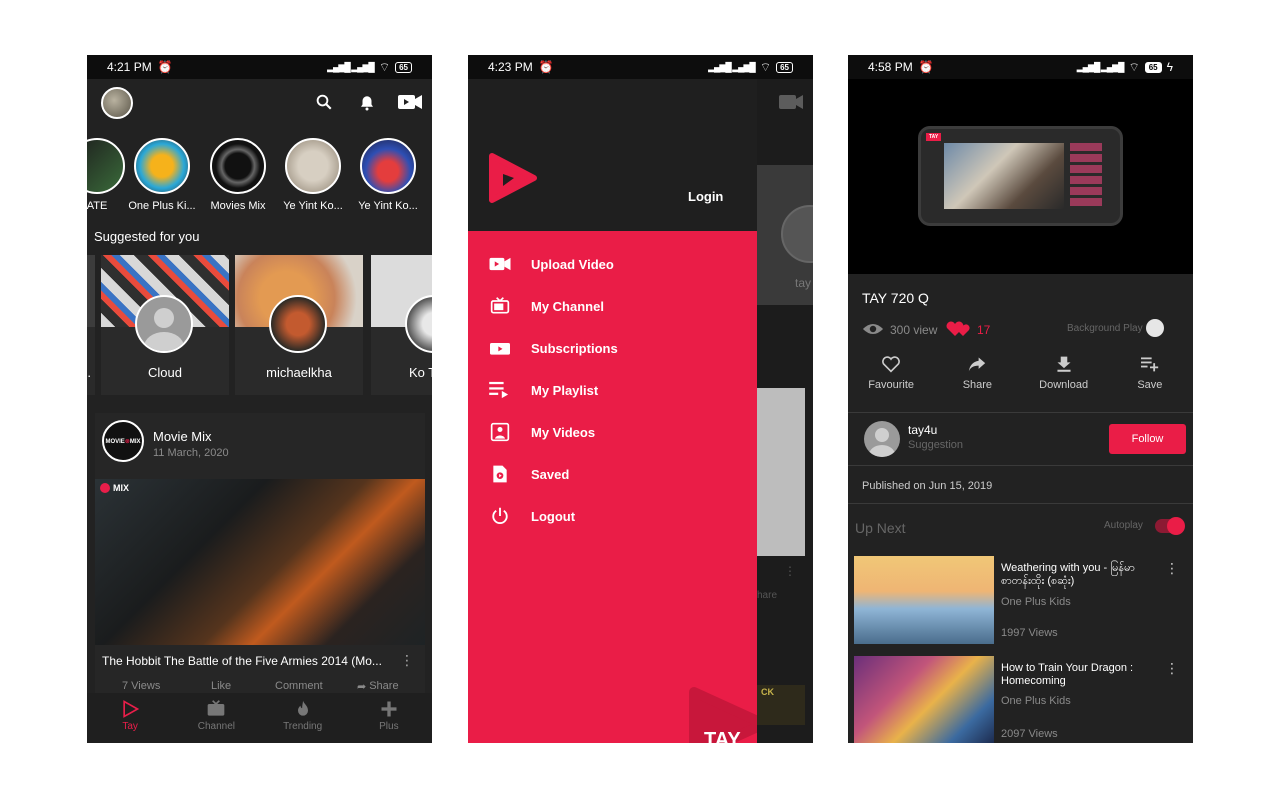 Image resolution: width=1280 pixels, height=800 pixels. What do you see at coordinates (513, 178) in the screenshot?
I see `app-logo-icon` at bounding box center [513, 178].